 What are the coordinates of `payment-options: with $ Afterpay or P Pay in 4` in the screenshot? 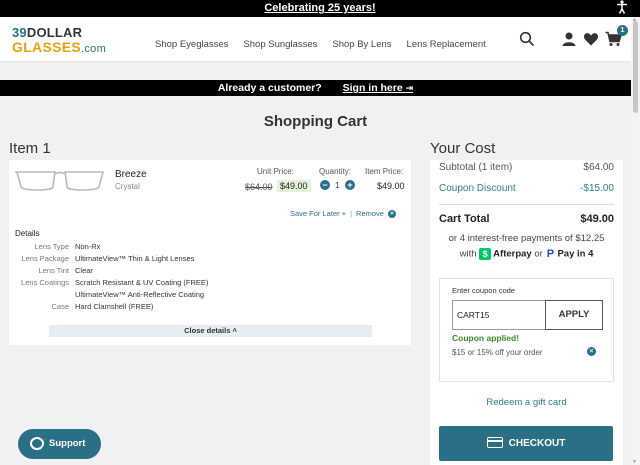 It's located at (526, 254).